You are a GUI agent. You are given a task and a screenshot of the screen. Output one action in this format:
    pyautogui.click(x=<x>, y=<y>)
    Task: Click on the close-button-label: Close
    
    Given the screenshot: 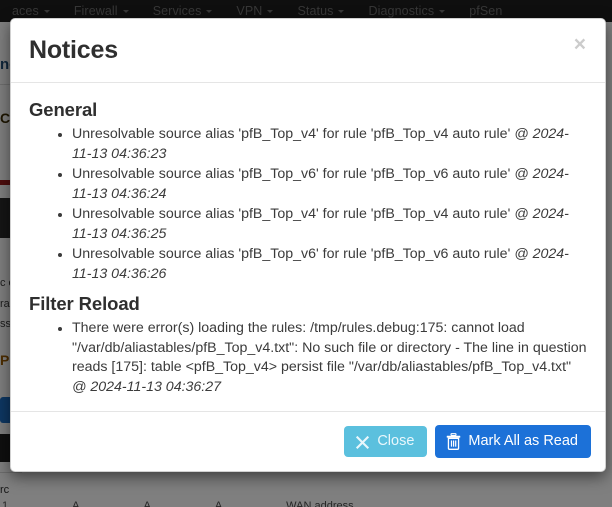 What is the action you would take?
    pyautogui.click(x=396, y=441)
    